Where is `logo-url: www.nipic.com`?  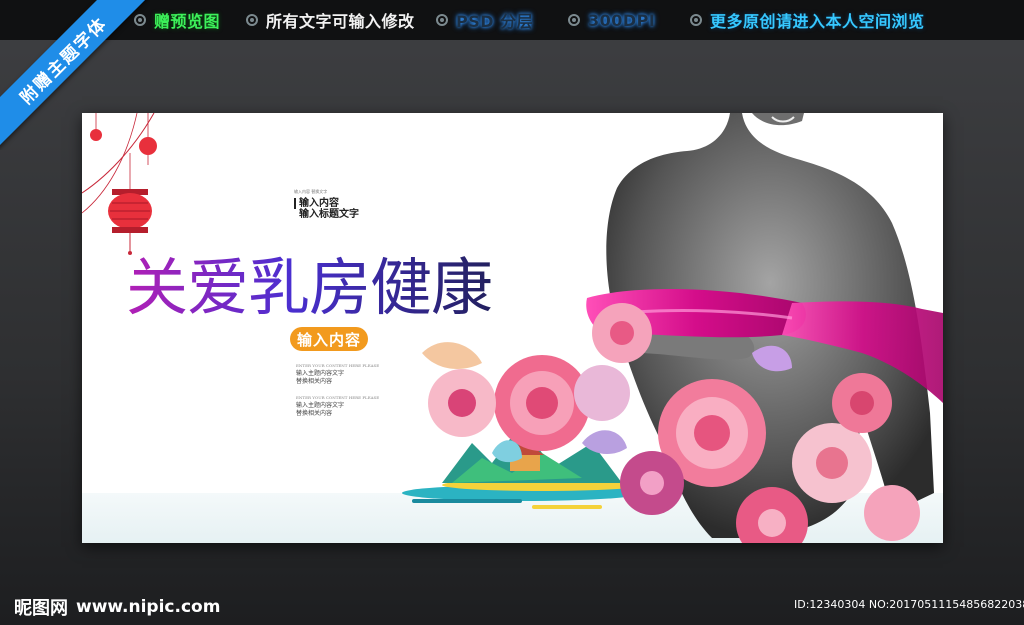
logo-url: www.nipic.com is located at coordinates (148, 607).